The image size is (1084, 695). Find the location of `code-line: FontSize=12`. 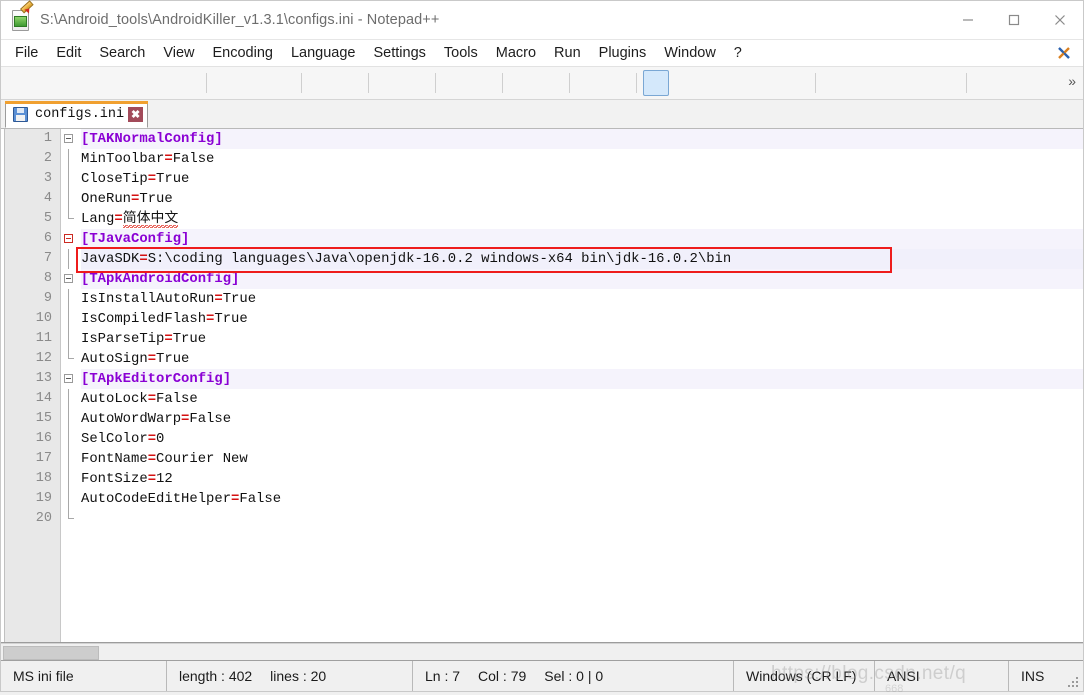

code-line: FontSize=12 is located at coordinates (582, 479).